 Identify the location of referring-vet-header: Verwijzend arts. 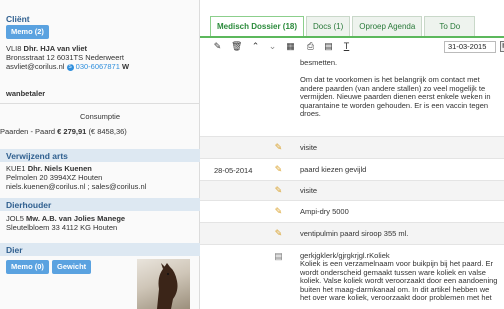
(100, 155).